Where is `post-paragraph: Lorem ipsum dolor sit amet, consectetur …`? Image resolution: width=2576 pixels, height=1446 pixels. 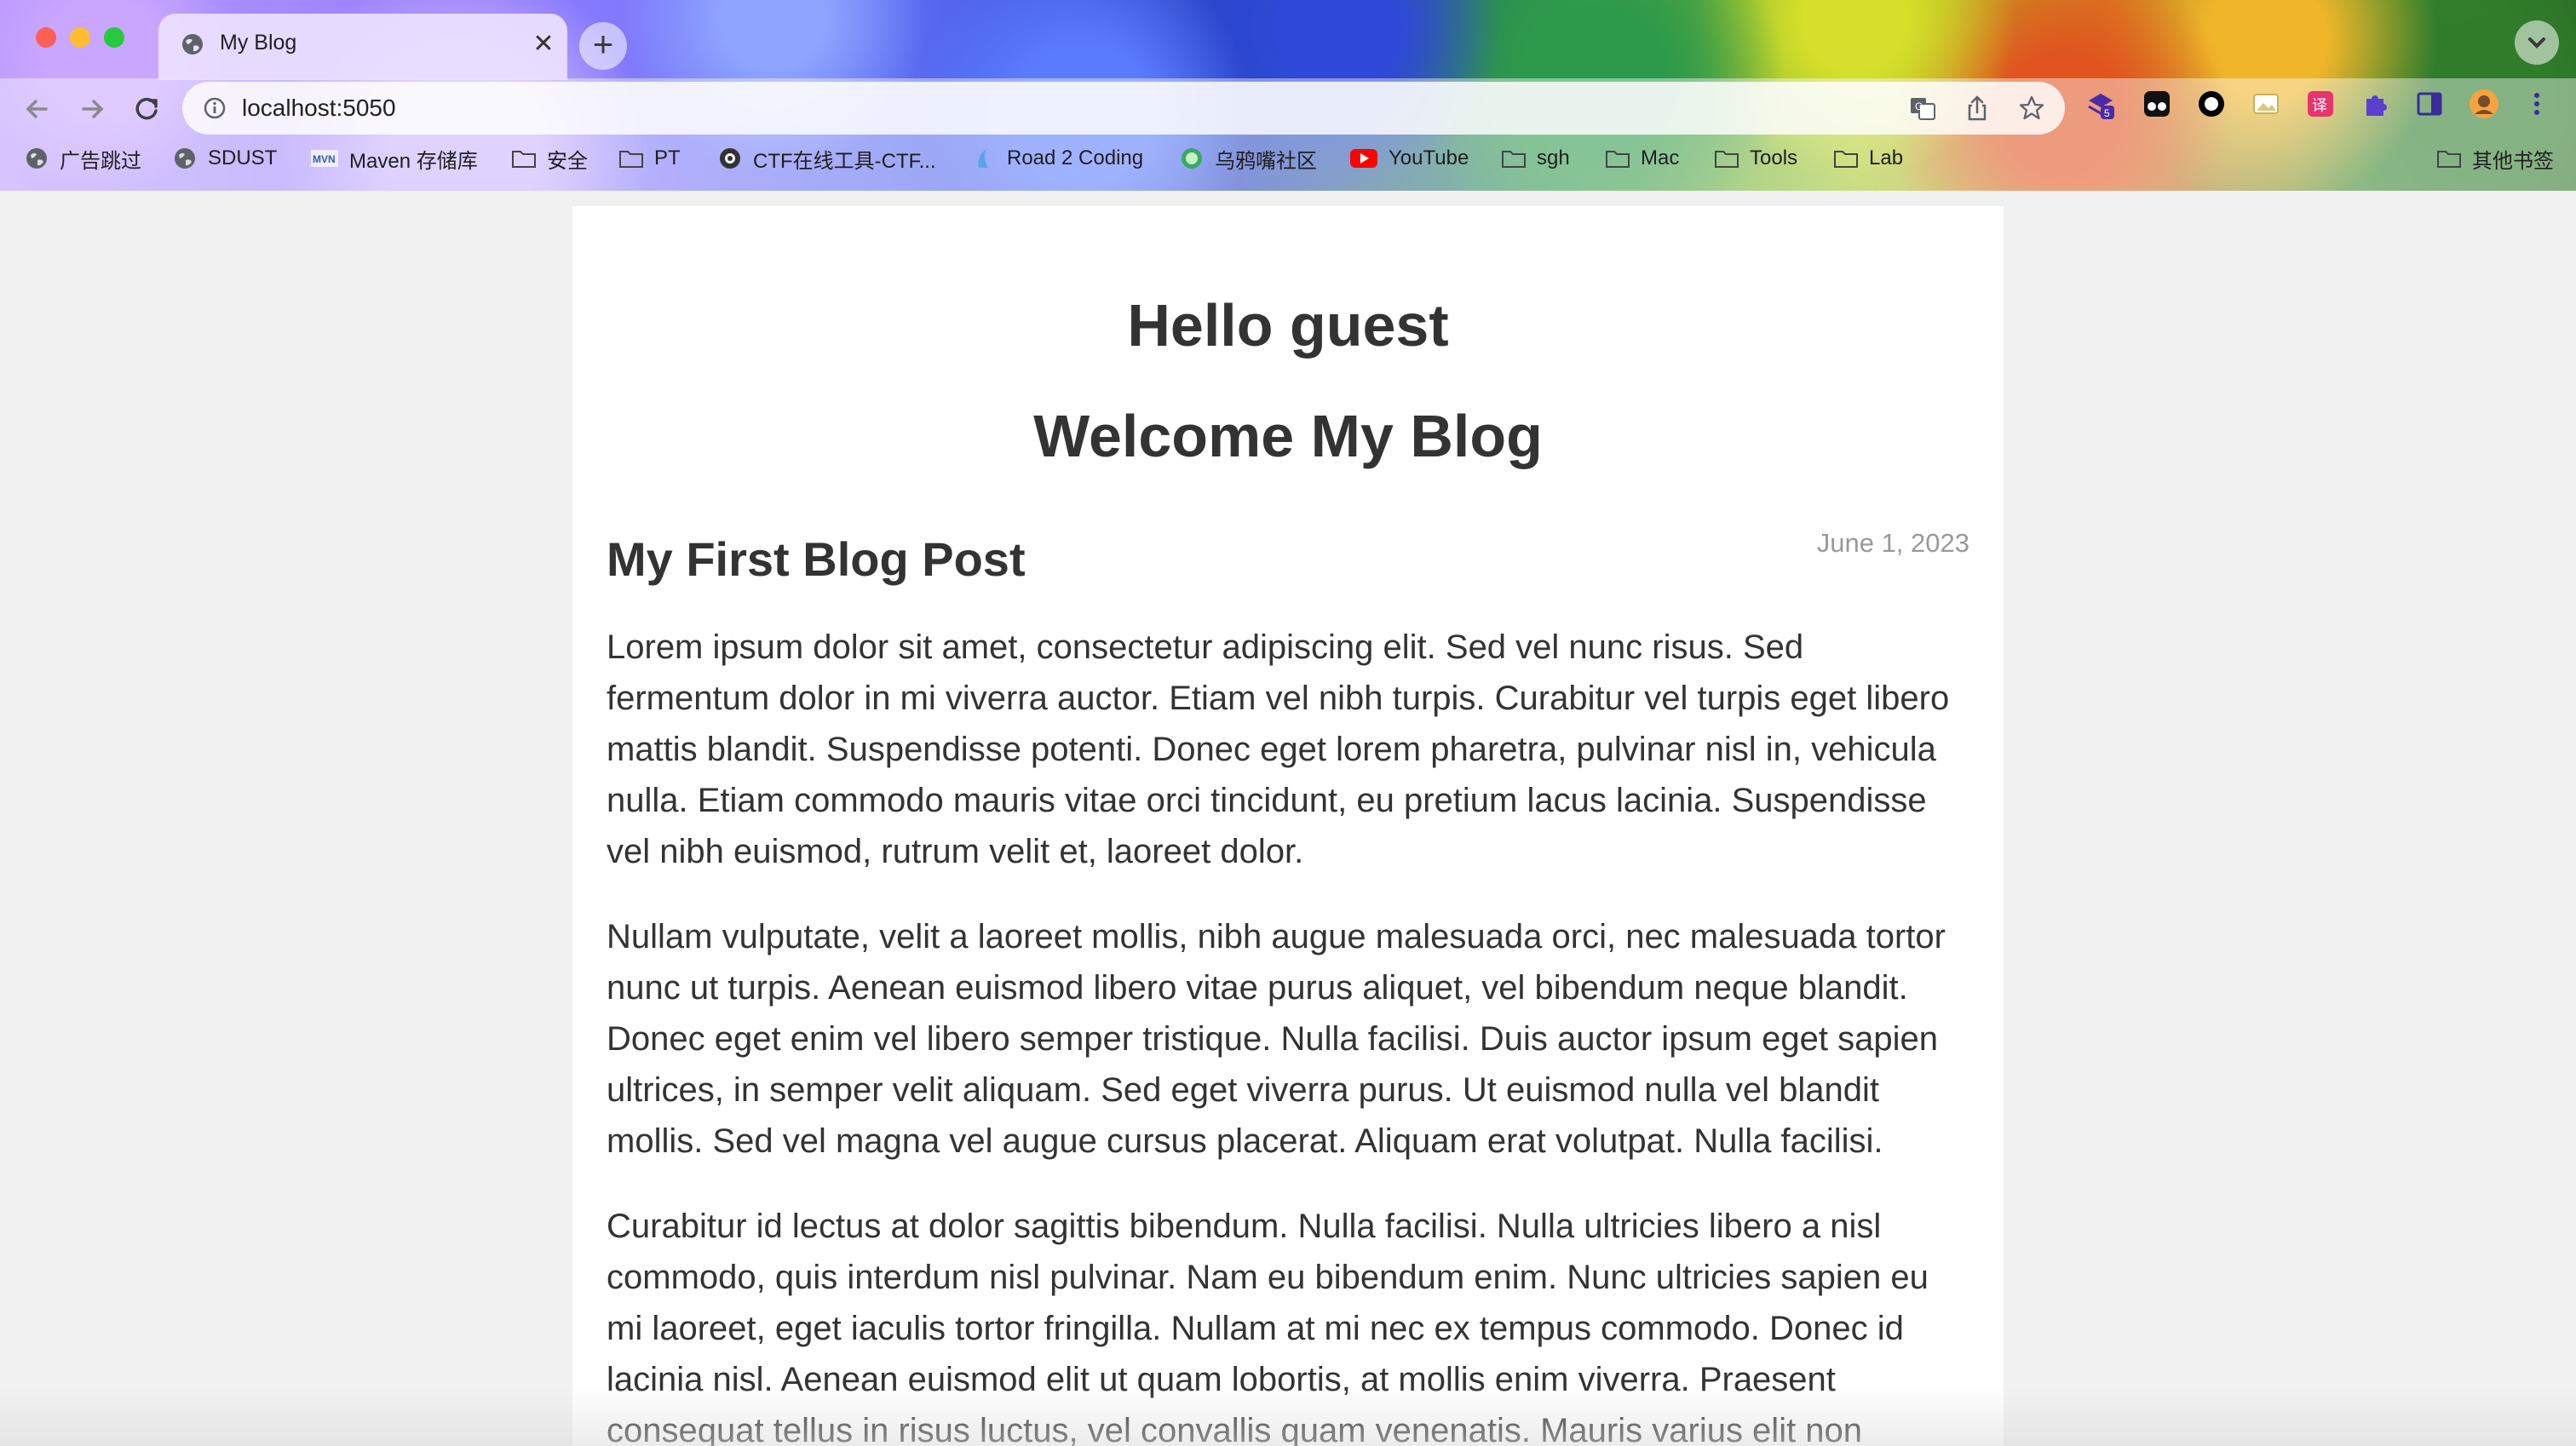 post-paragraph: Lorem ipsum dolor sit amet, consectetur … is located at coordinates (1279, 749).